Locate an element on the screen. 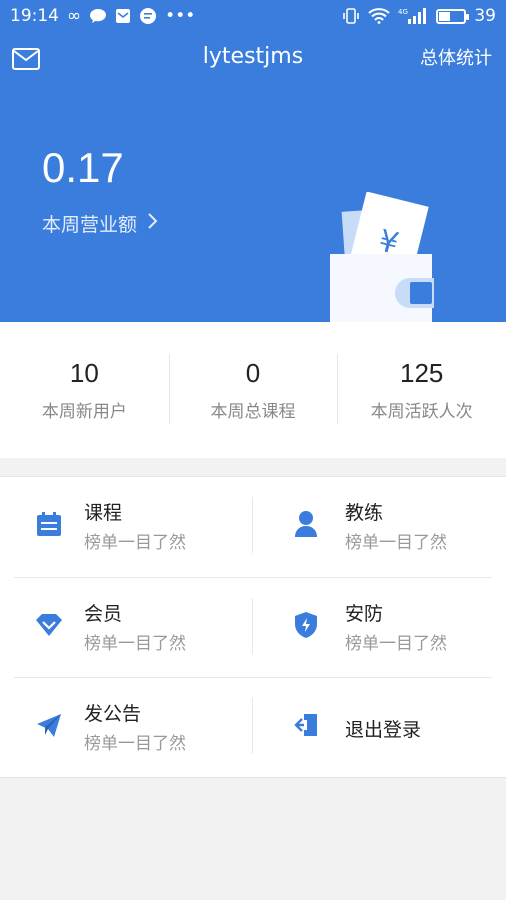 Image resolution: width=506 pixels, height=900 pixels. wallet-illustration: ¥ is located at coordinates (385, 256).